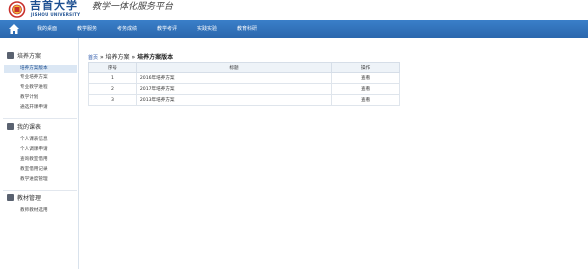  I want to click on sidebar-item-class-change: 个人调课申请, so click(40, 150).